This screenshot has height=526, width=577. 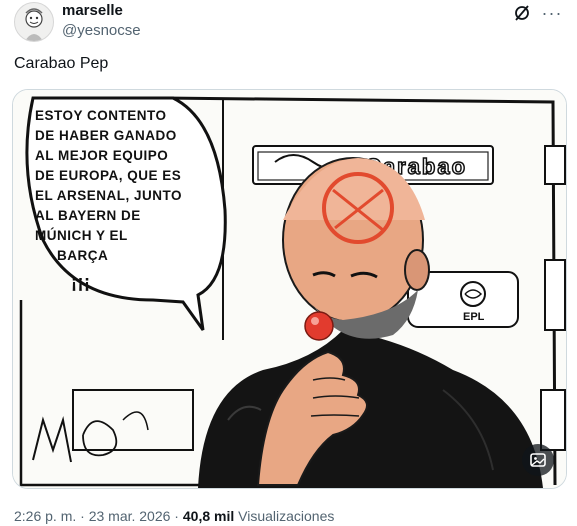 I want to click on alt-text-button, so click(x=538, y=460).